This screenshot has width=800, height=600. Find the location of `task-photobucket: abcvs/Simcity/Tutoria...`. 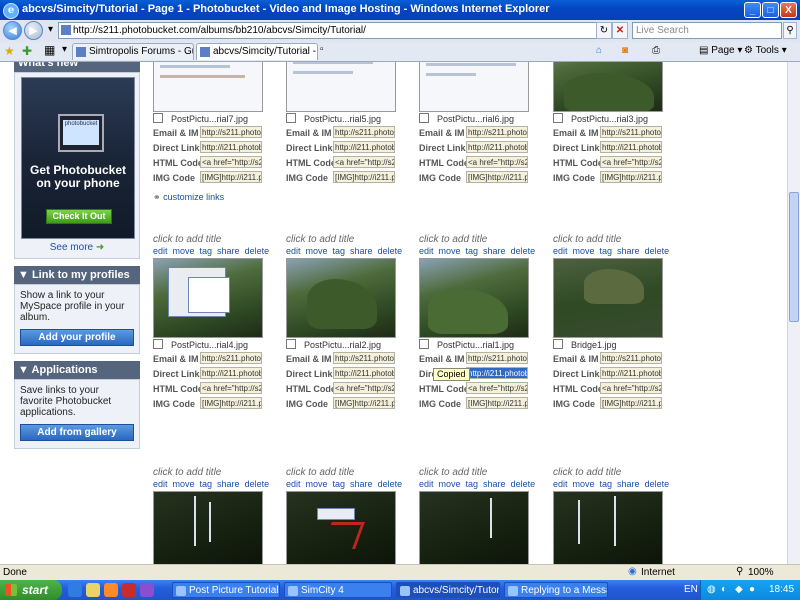

task-photobucket: abcvs/Simcity/Tutoria... is located at coordinates (448, 590).